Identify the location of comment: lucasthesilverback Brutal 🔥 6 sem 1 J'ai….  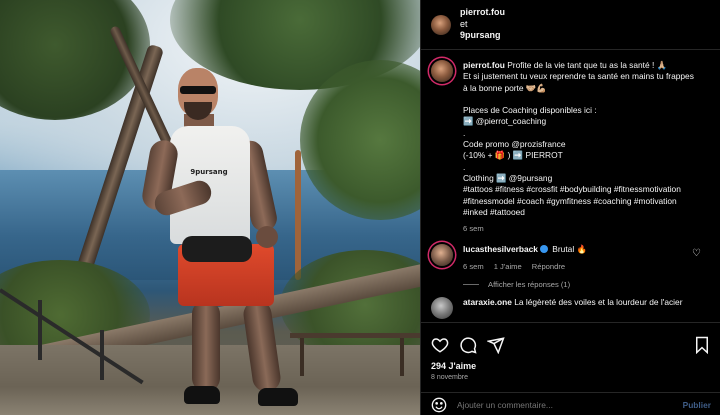
(571, 258).